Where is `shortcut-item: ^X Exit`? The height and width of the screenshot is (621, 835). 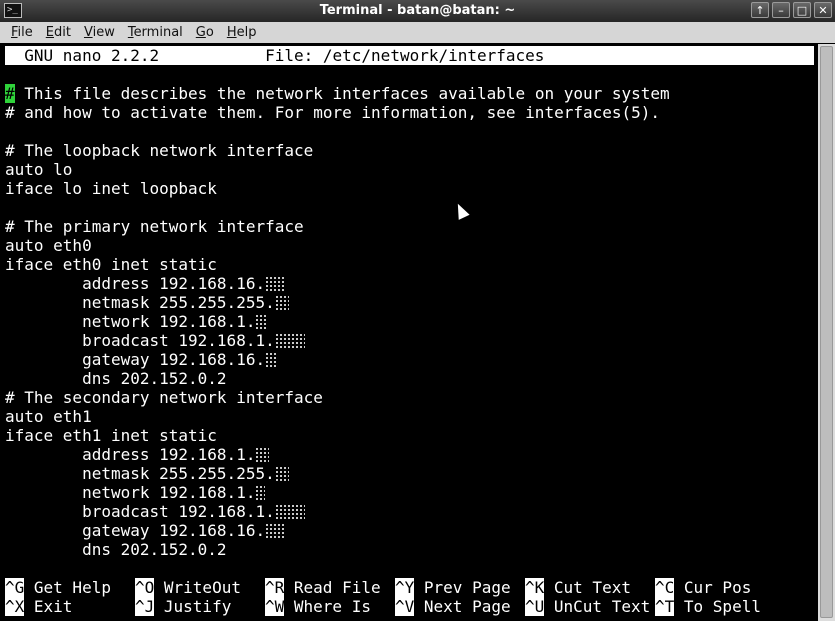 shortcut-item: ^X Exit is located at coordinates (70, 606).